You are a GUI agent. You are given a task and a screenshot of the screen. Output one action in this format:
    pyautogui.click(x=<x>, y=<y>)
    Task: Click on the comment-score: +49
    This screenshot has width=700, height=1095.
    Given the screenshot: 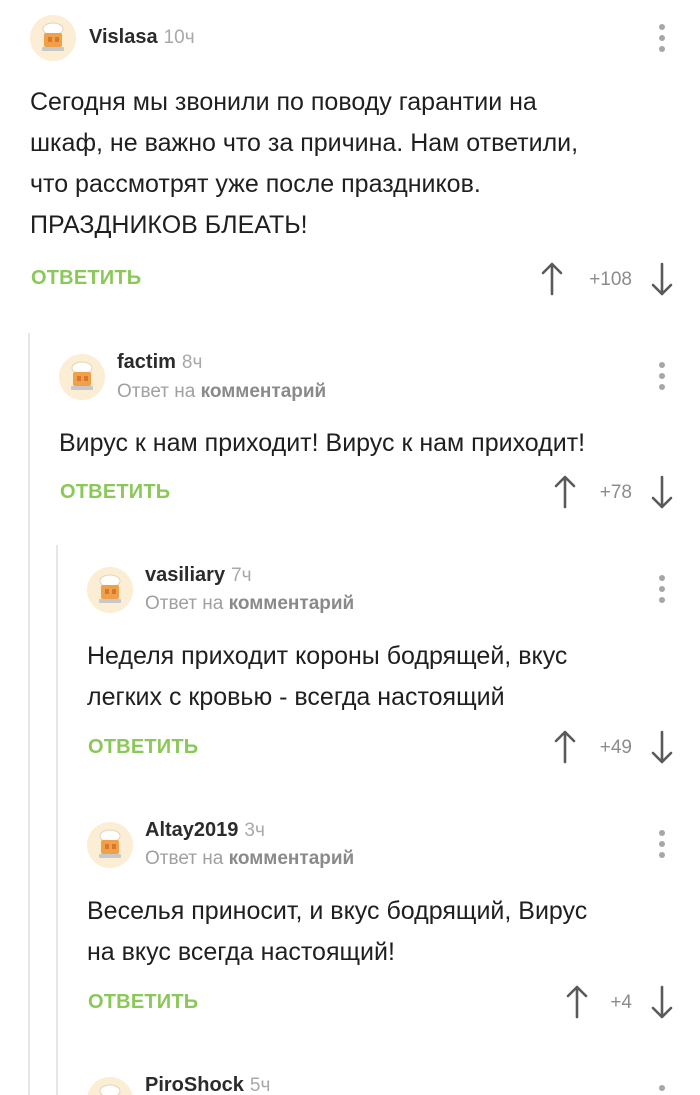 What is the action you would take?
    pyautogui.click(x=615, y=747)
    